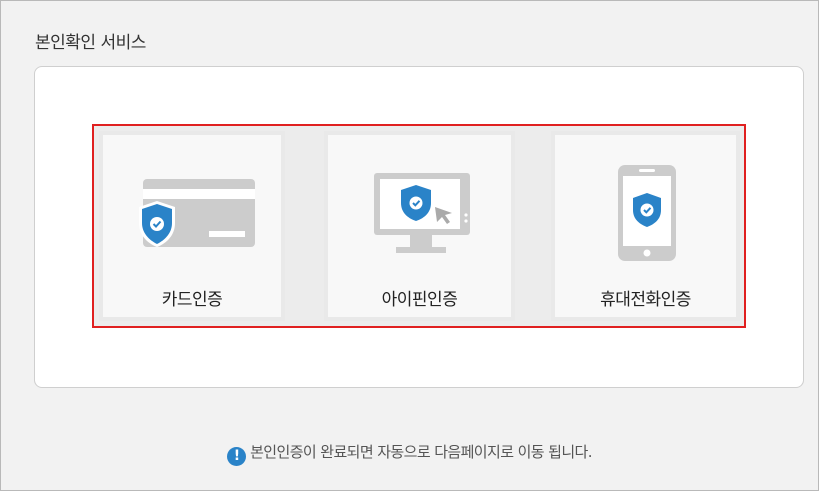 The image size is (819, 491). Describe the element at coordinates (645, 300) in the screenshot. I see `phone-auth-label: 휴대전화인증` at that location.